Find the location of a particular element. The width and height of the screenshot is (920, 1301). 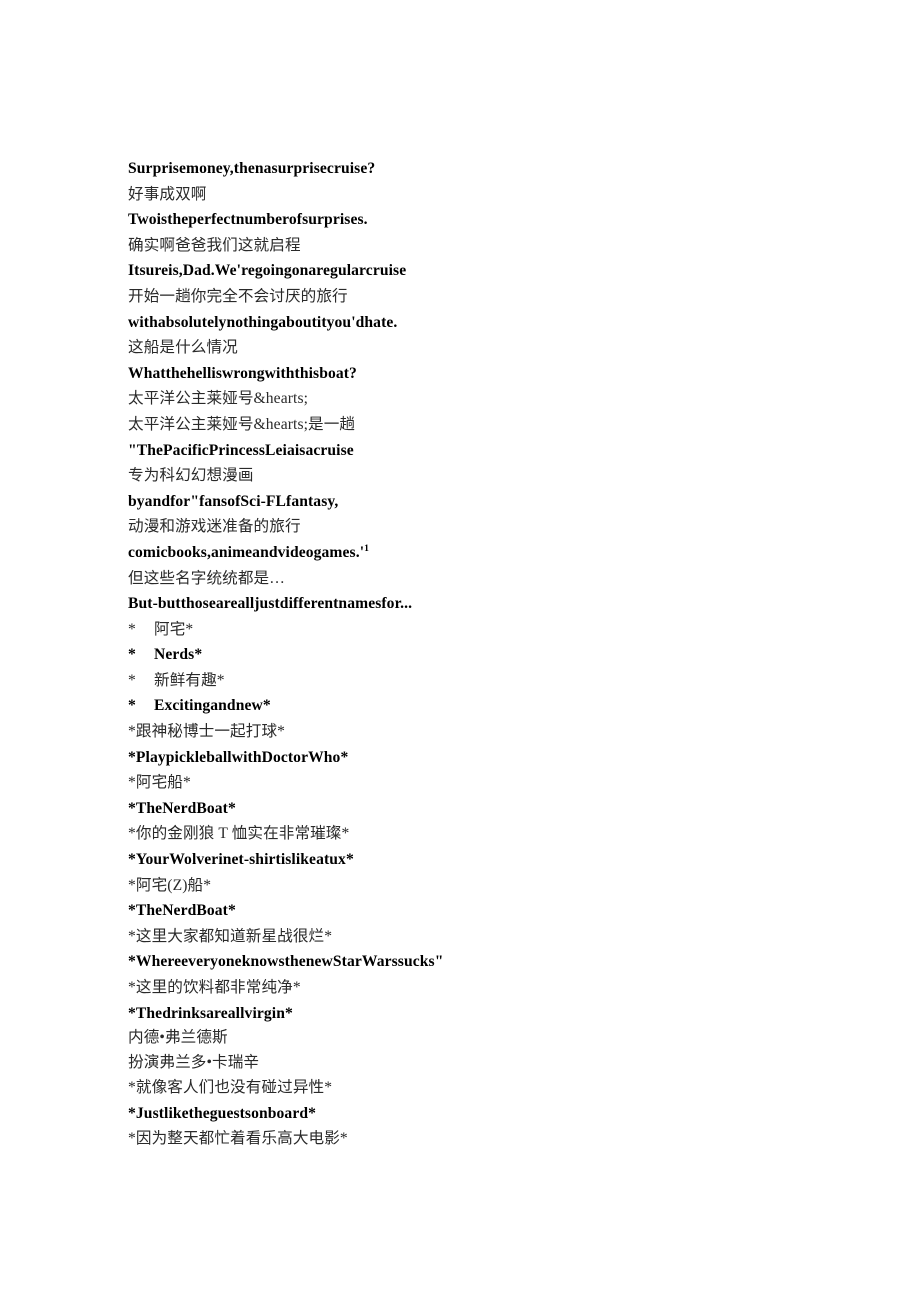

text-line: Whatthehelliswrongwiththisboat? is located at coordinates (242, 373).